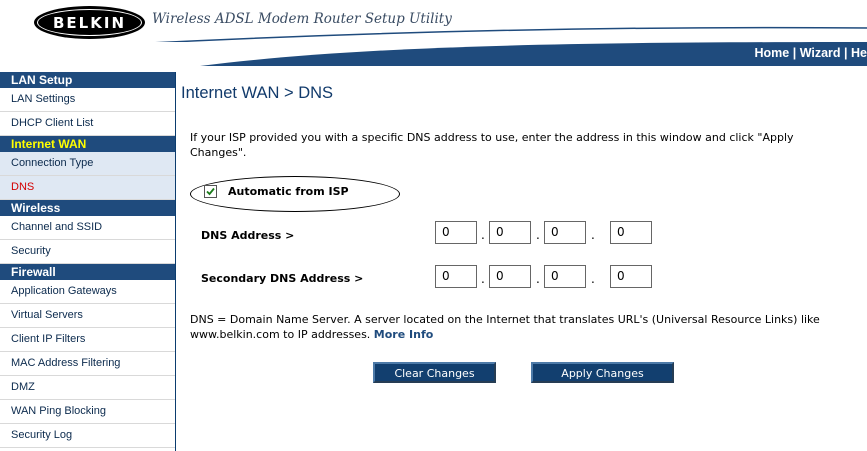 The height and width of the screenshot is (451, 867). Describe the element at coordinates (434, 372) in the screenshot. I see `clear-changes-button: Clear Changes` at that location.